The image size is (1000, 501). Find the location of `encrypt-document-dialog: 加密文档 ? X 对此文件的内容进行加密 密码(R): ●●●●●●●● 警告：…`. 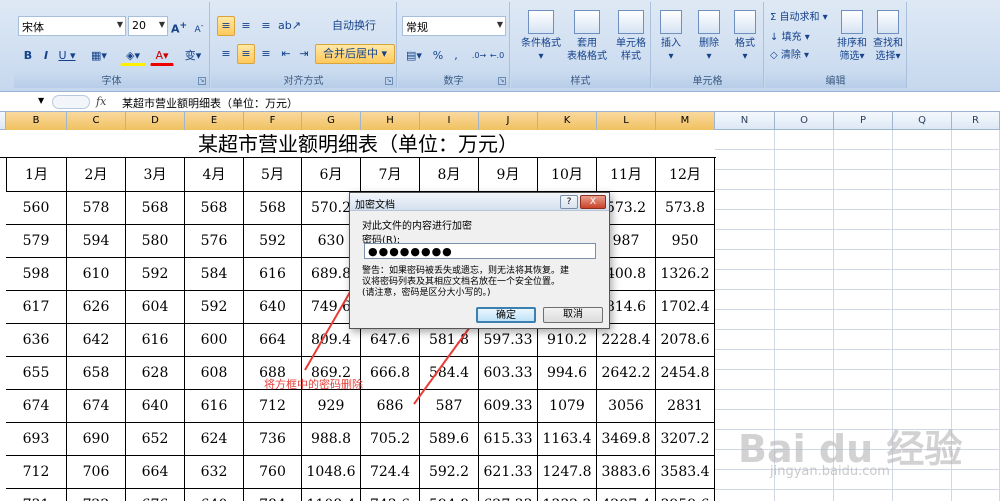

encrypt-document-dialog: 加密文档 ? X 对此文件的内容进行加密 密码(R): ●●●●●●●● 警告：… is located at coordinates (479, 260).